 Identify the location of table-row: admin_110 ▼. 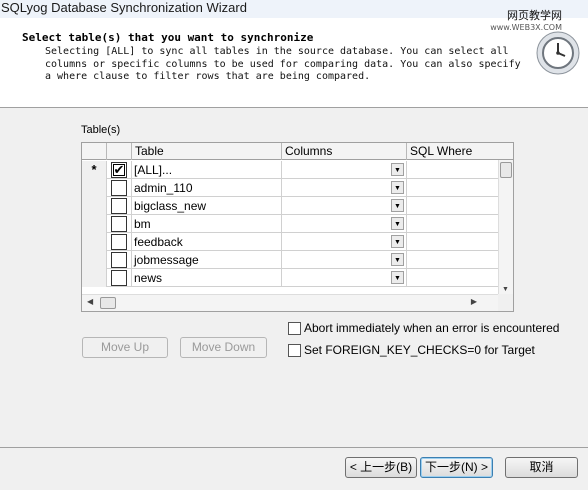
(290, 188).